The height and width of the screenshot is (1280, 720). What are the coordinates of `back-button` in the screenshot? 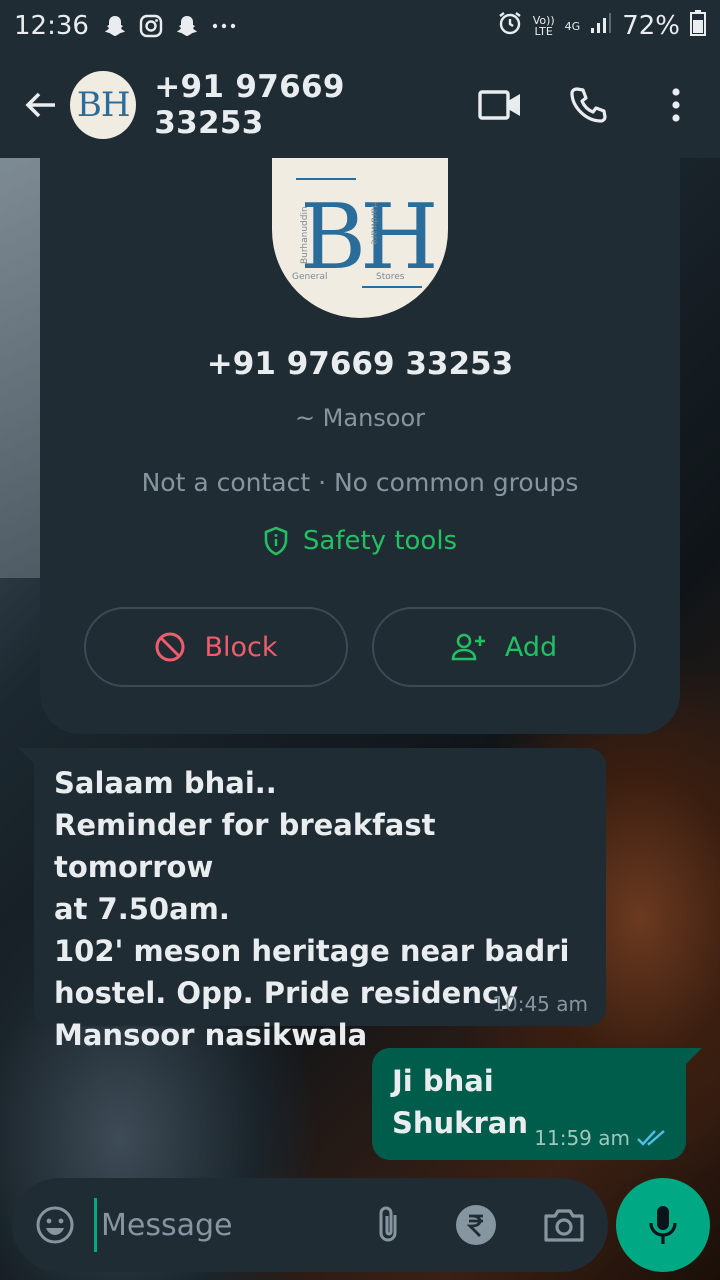 It's located at (41, 105).